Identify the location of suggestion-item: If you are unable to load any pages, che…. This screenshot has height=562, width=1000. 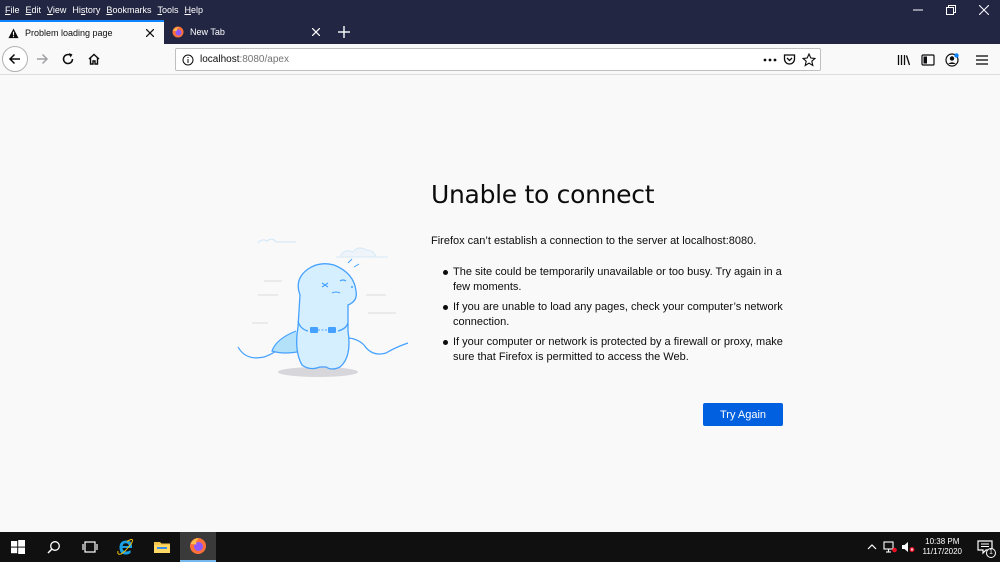
(618, 315).